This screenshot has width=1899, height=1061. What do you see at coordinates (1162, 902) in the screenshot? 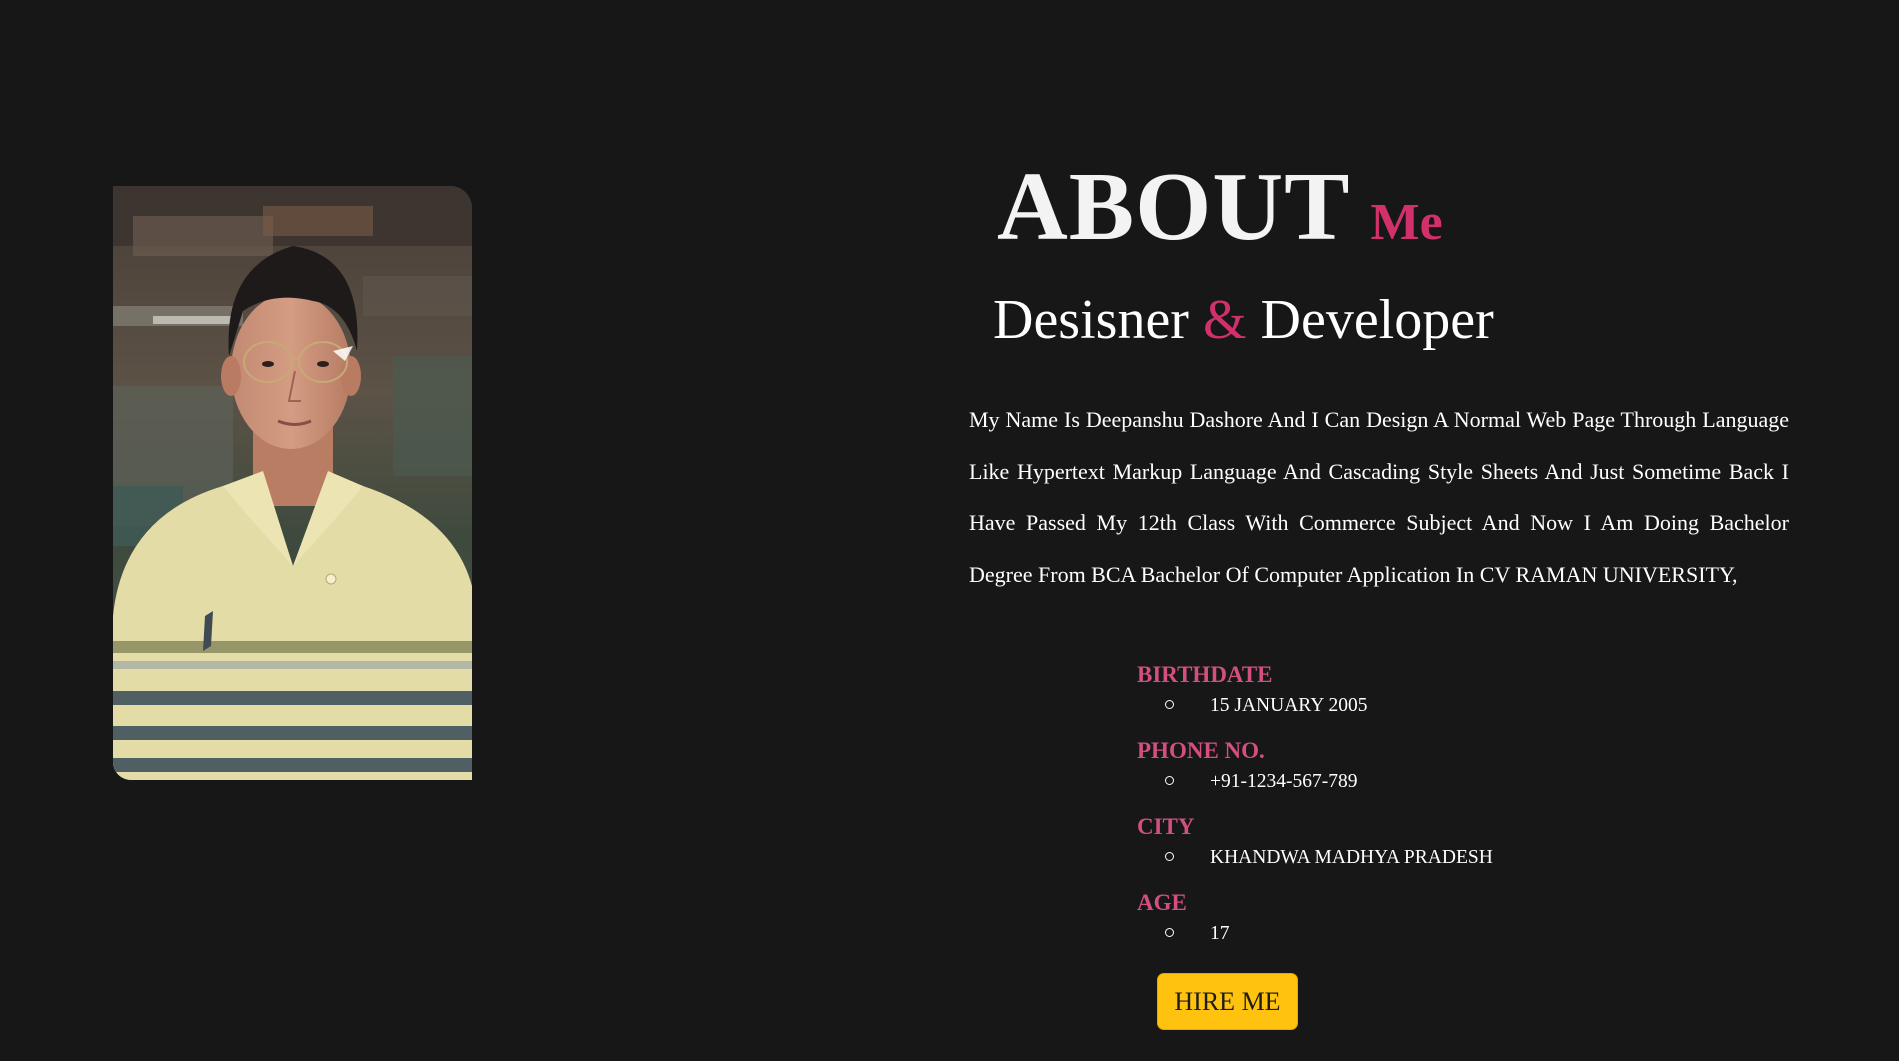
I see `detail-label: AGE` at bounding box center [1162, 902].